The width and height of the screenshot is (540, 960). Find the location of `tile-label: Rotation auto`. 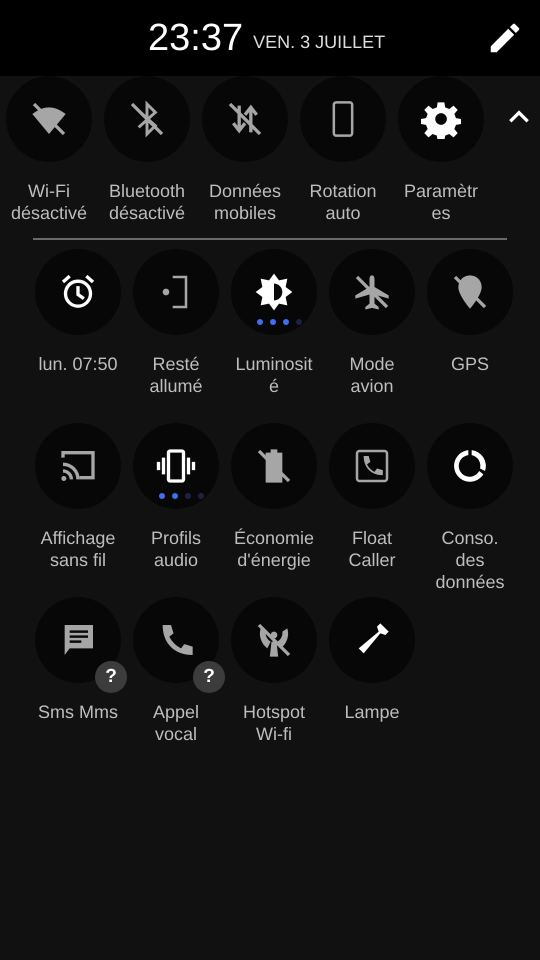

tile-label: Rotation auto is located at coordinates (343, 202).